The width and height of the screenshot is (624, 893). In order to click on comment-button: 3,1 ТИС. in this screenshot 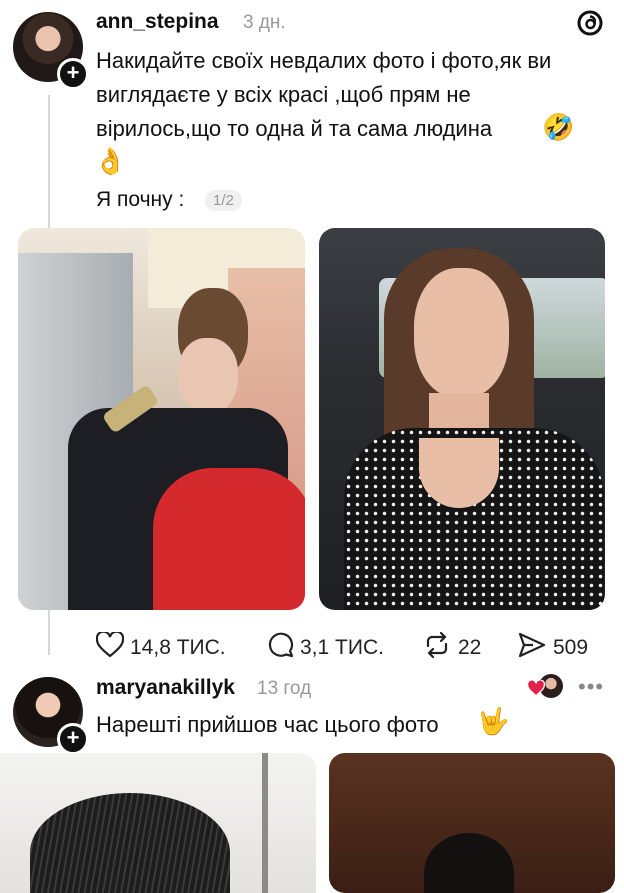, I will do `click(325, 648)`.